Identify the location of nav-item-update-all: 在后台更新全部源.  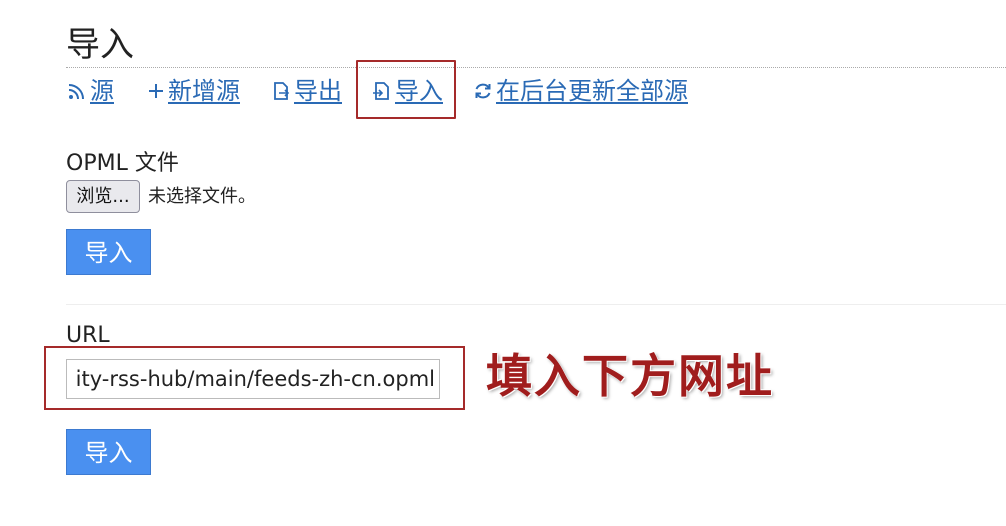
(580, 91).